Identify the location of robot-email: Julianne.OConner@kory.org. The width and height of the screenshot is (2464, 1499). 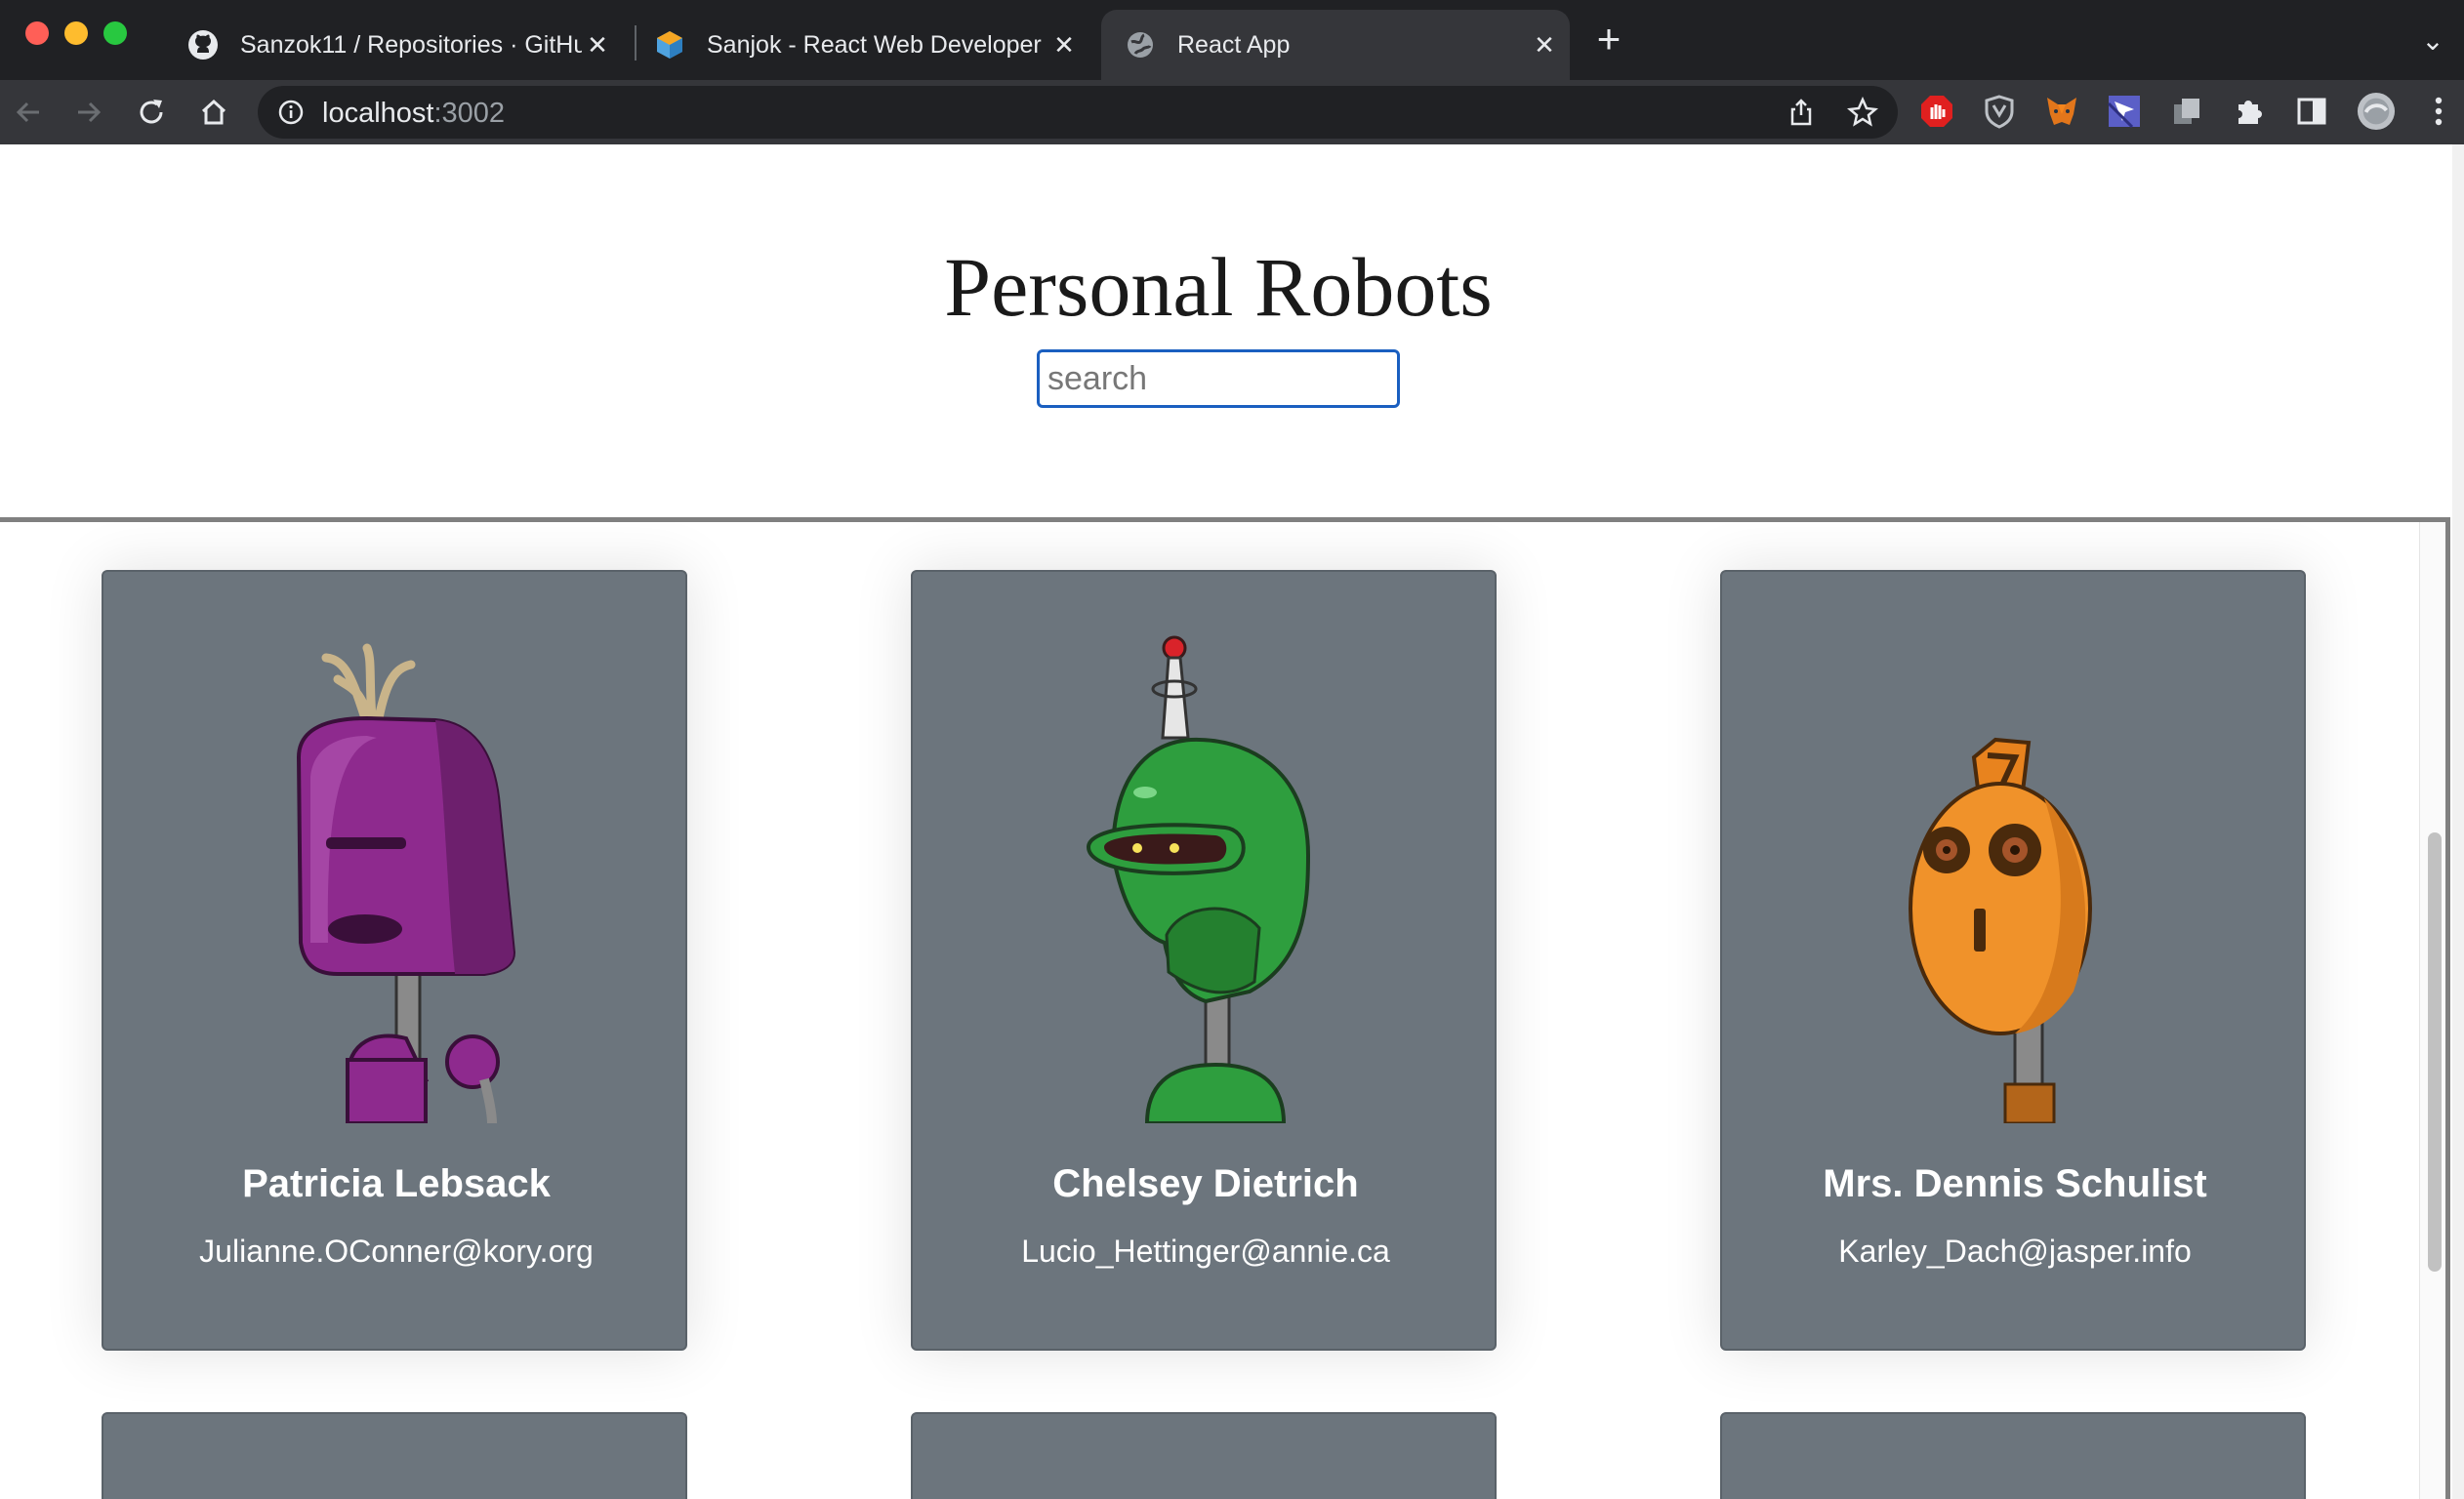
(396, 1251).